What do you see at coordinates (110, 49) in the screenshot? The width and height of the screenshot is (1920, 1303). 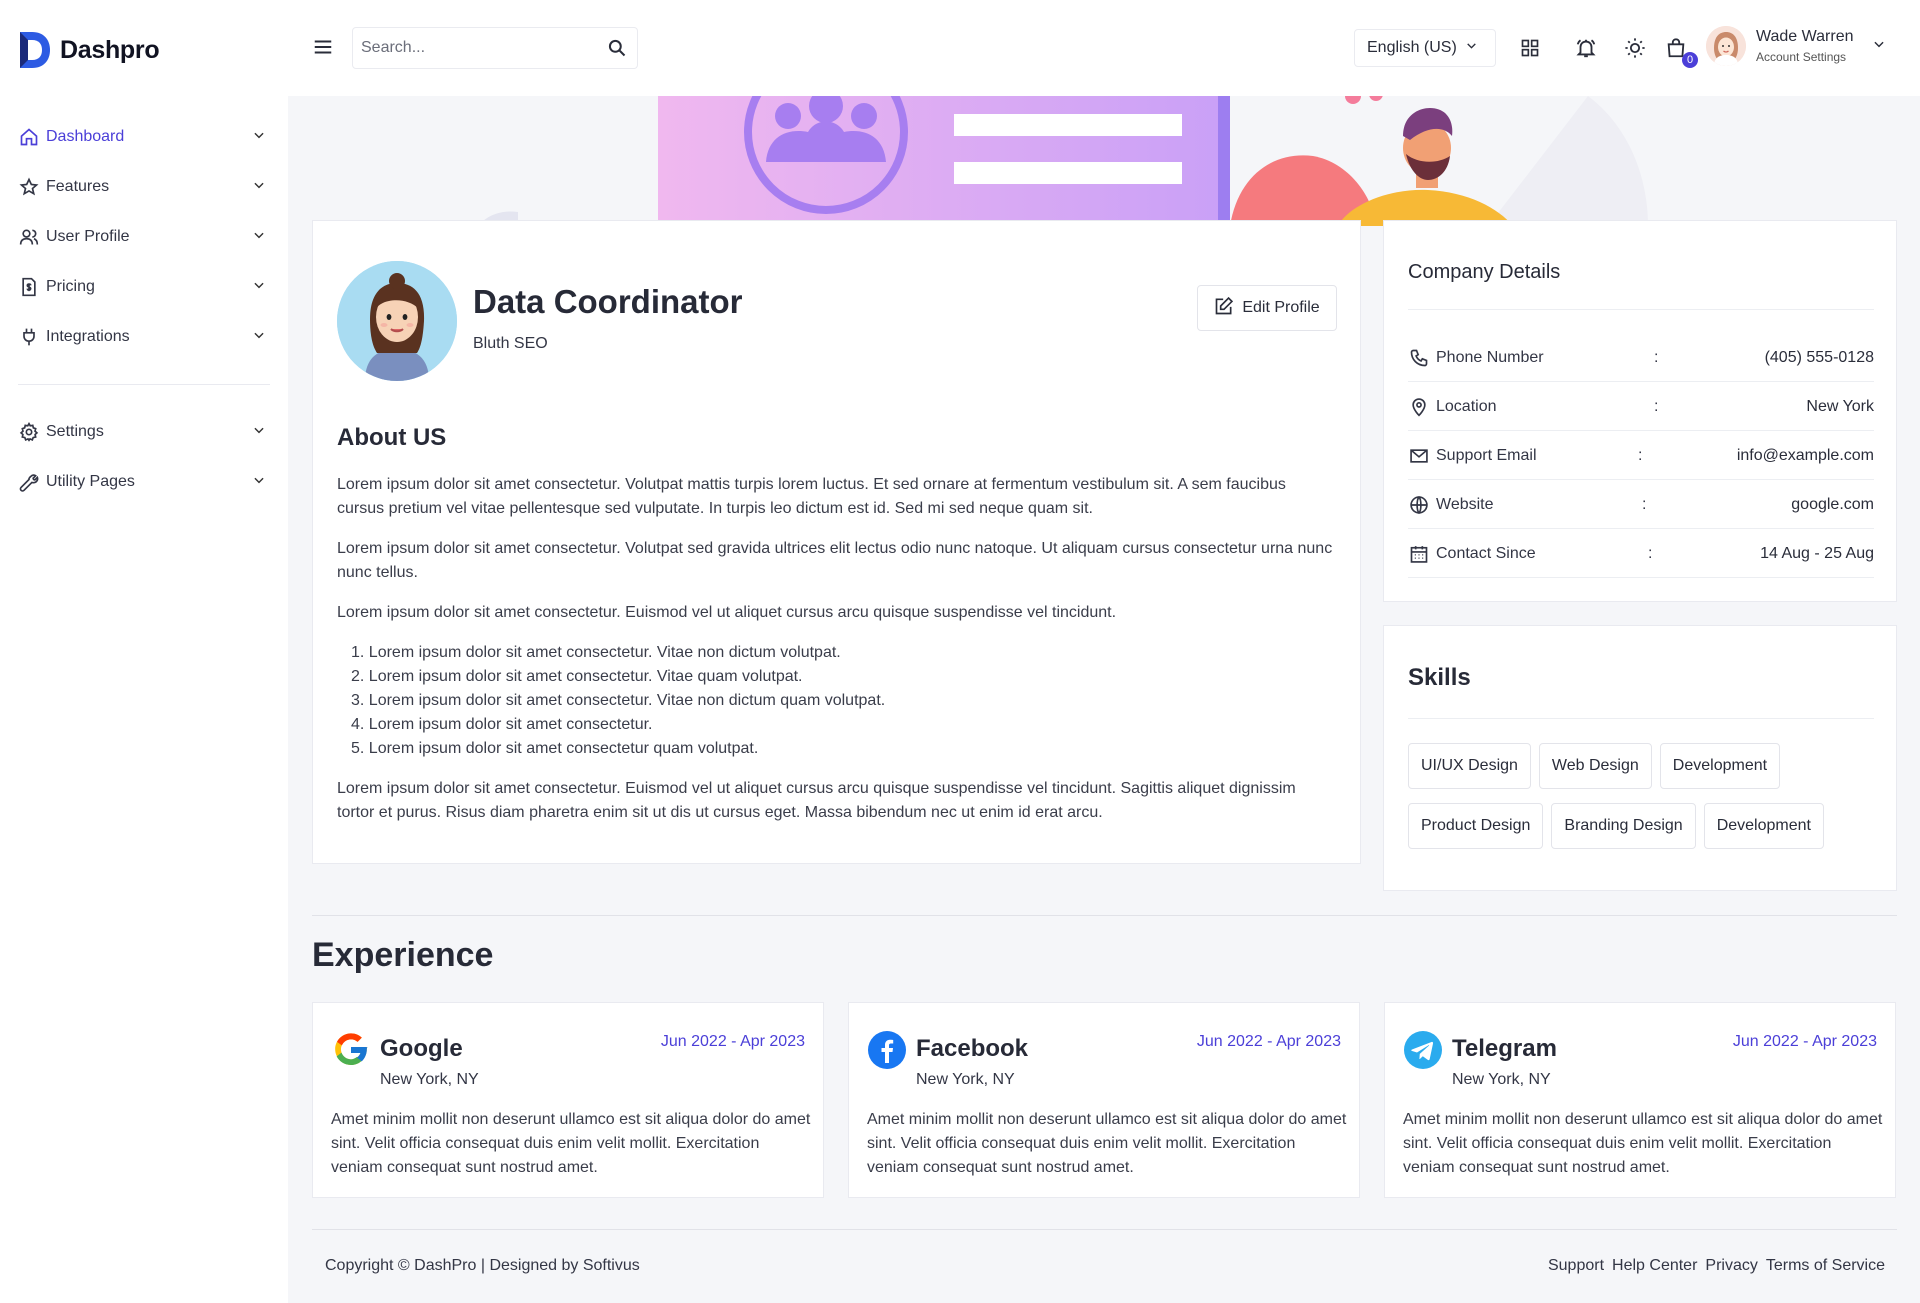 I see `brand-name: Dashpro` at bounding box center [110, 49].